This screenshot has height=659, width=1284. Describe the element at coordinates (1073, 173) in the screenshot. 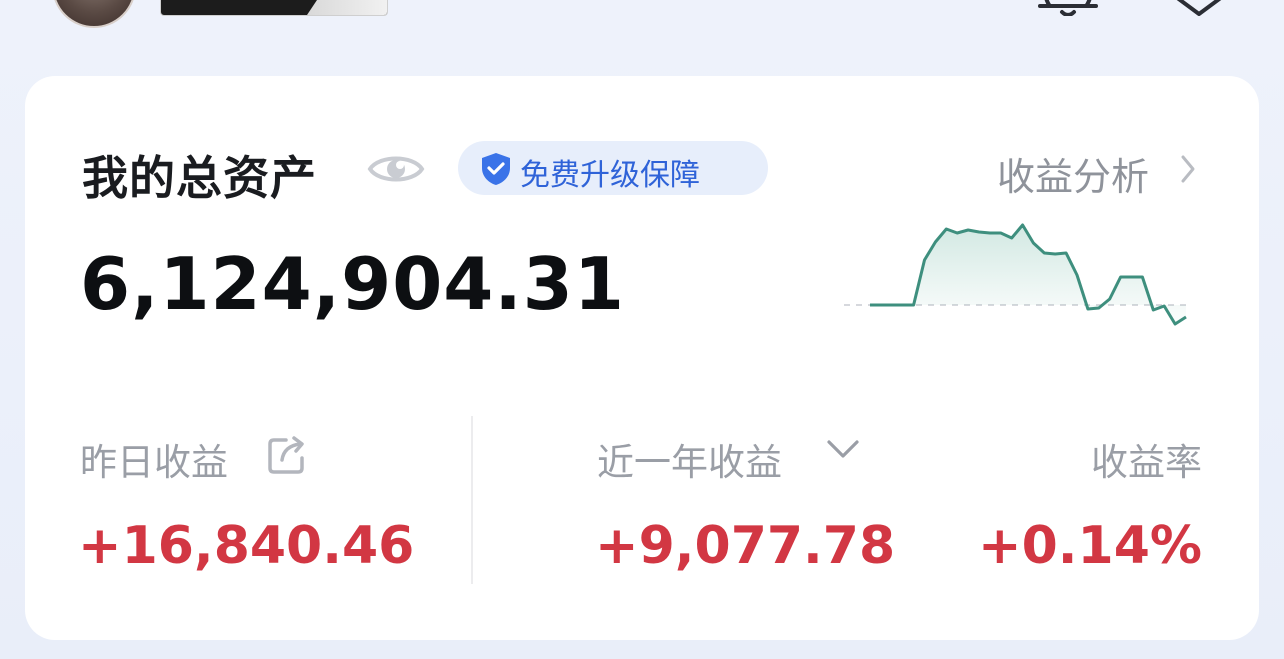

I see `earnings-analysis-link: 收益分析` at that location.